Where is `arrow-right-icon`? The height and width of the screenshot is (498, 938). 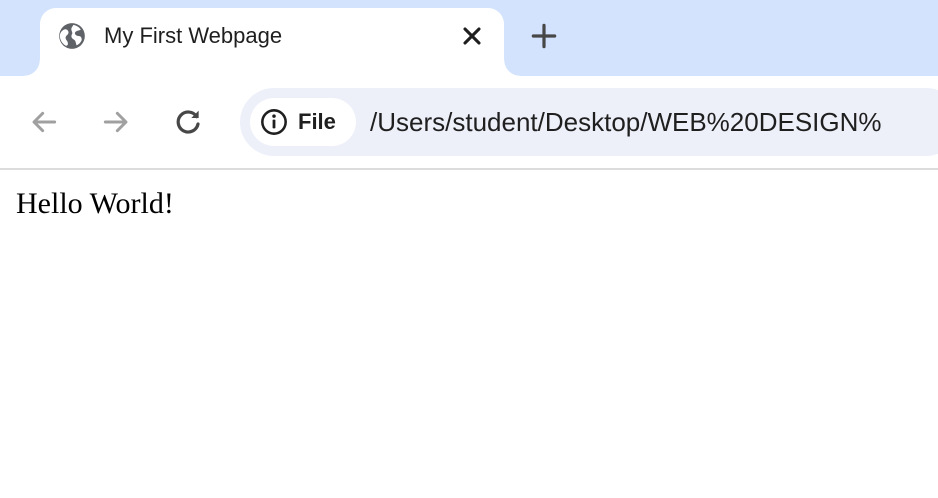
arrow-right-icon is located at coordinates (116, 122).